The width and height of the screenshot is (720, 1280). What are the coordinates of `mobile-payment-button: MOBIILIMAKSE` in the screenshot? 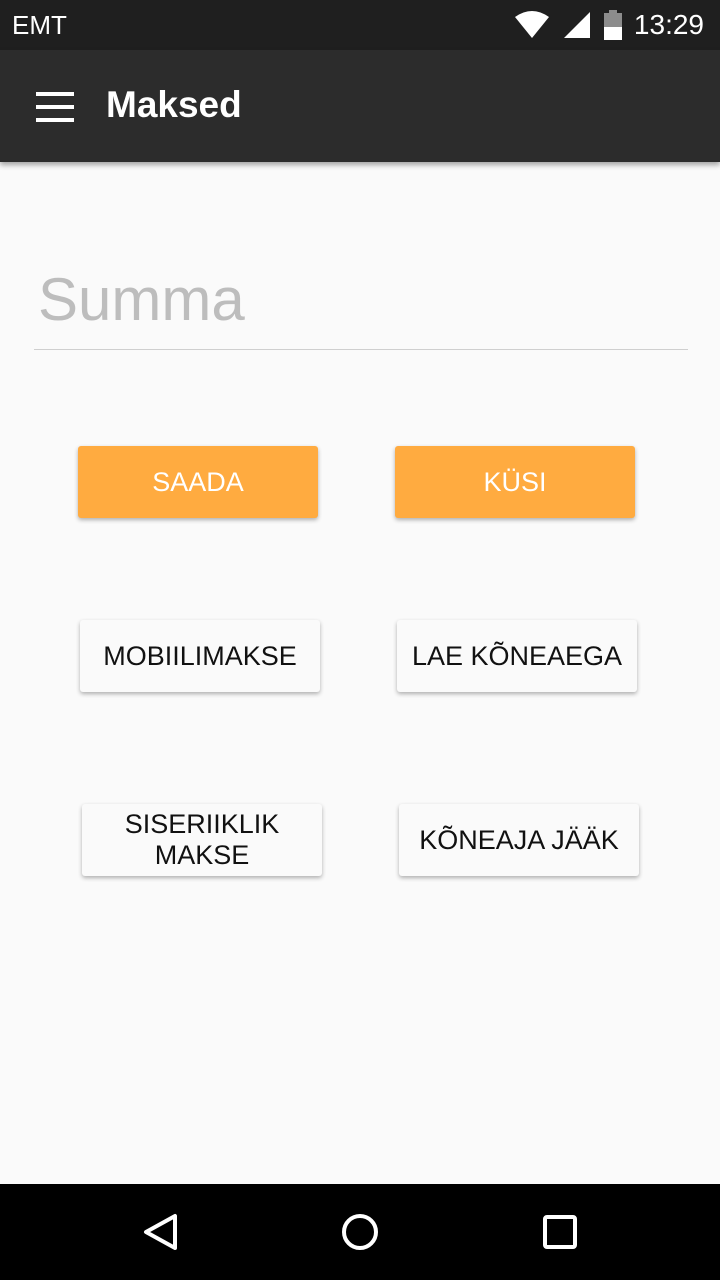 It's located at (200, 656).